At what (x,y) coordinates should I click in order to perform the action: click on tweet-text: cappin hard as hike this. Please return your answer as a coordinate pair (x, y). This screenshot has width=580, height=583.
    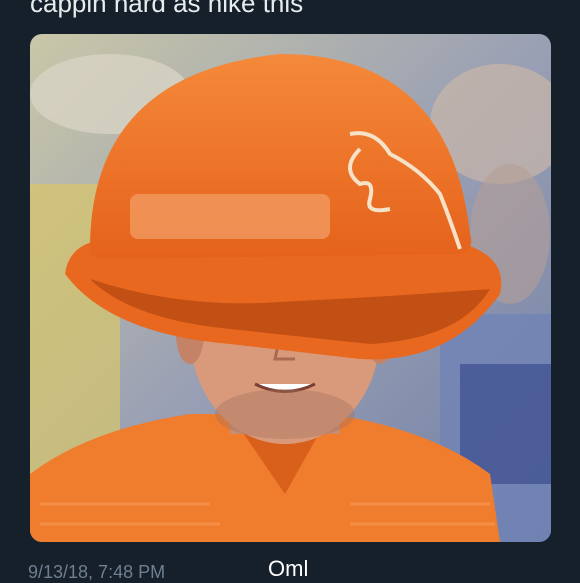
    Looking at the image, I should click on (167, 9).